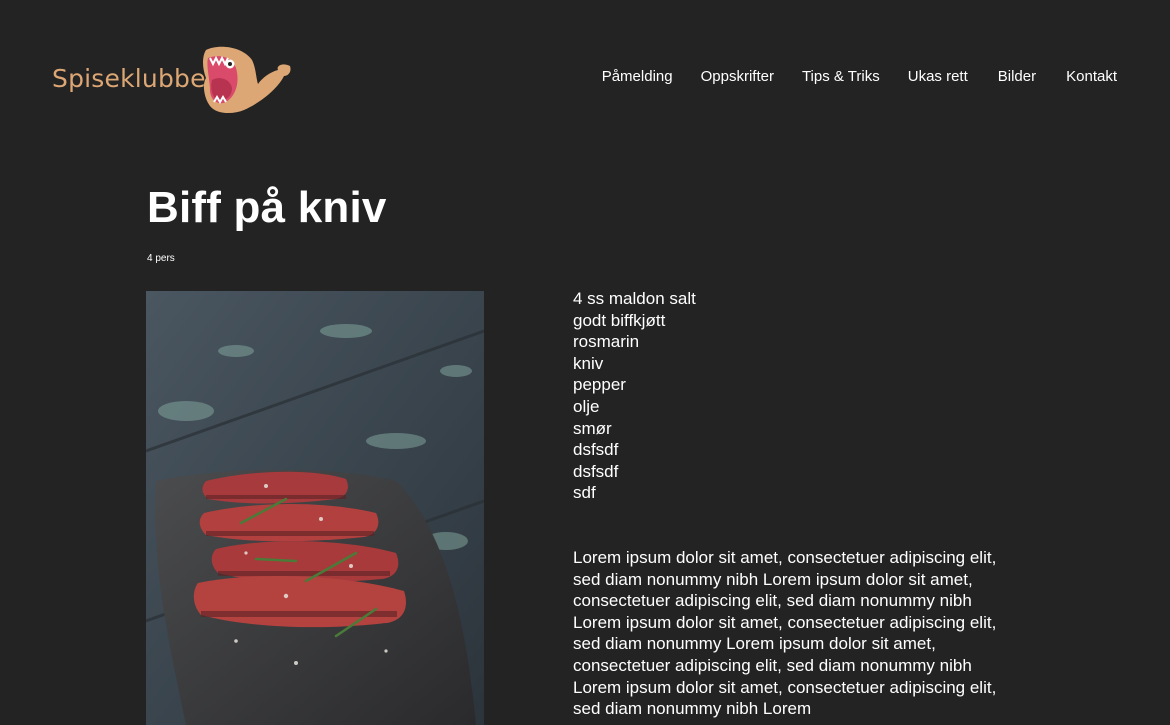 The height and width of the screenshot is (725, 1170). Describe the element at coordinates (592, 428) in the screenshot. I see `ingredient-item: smør` at that location.